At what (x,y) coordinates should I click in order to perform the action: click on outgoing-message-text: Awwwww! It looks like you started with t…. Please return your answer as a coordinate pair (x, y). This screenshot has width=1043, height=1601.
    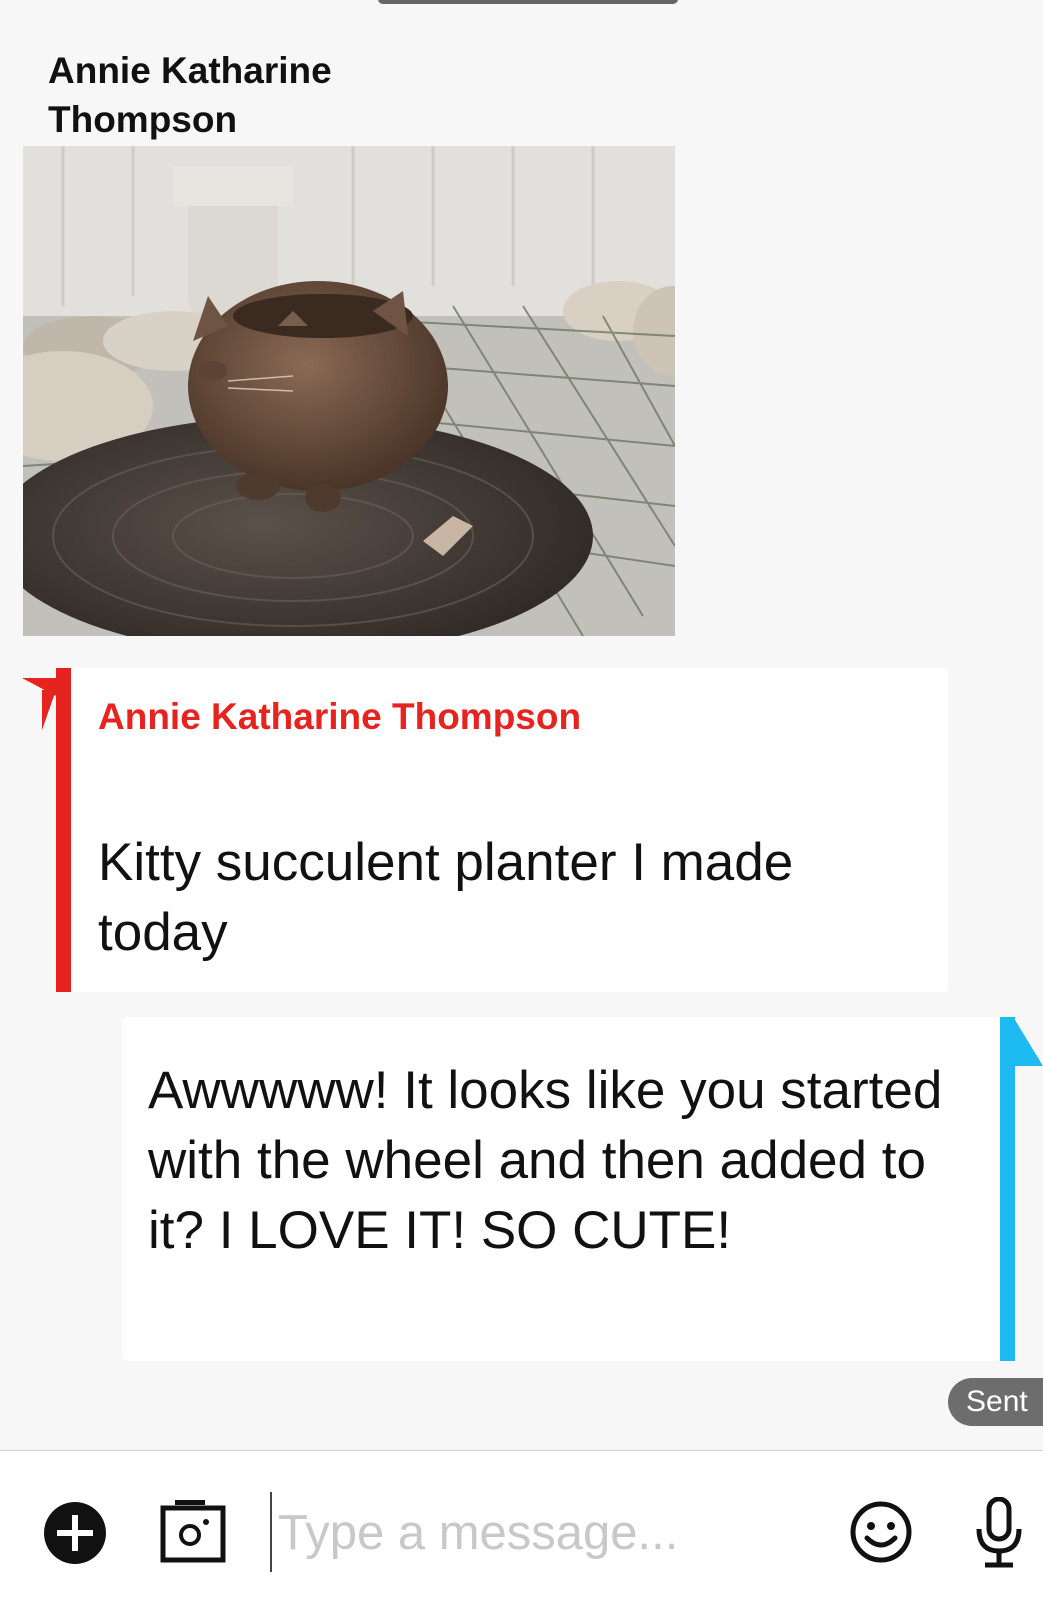
    Looking at the image, I should click on (545, 1160).